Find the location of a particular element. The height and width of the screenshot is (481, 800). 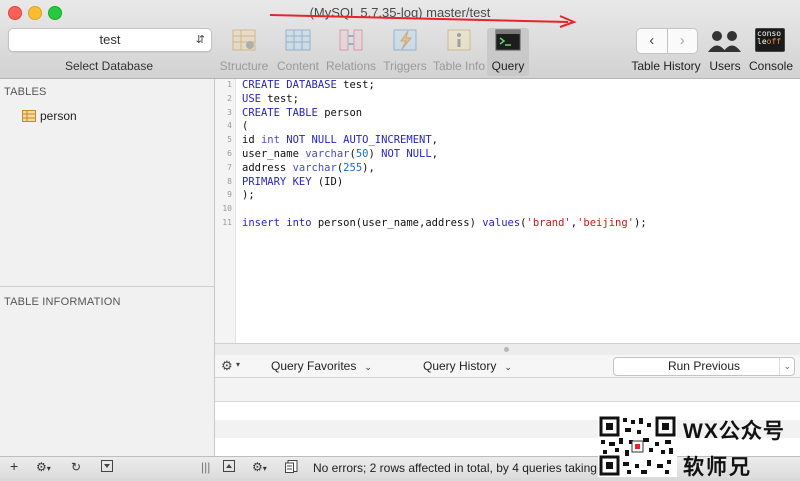

tab-table-info: Table Info is located at coordinates (459, 52).